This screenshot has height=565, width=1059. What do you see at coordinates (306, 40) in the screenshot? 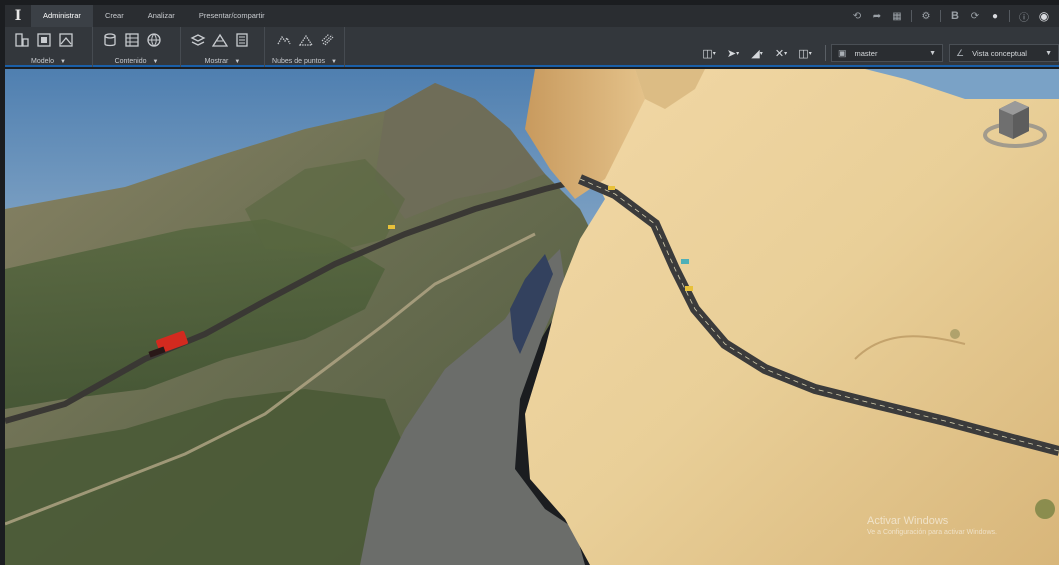
I see `point-mountain-icon` at bounding box center [306, 40].